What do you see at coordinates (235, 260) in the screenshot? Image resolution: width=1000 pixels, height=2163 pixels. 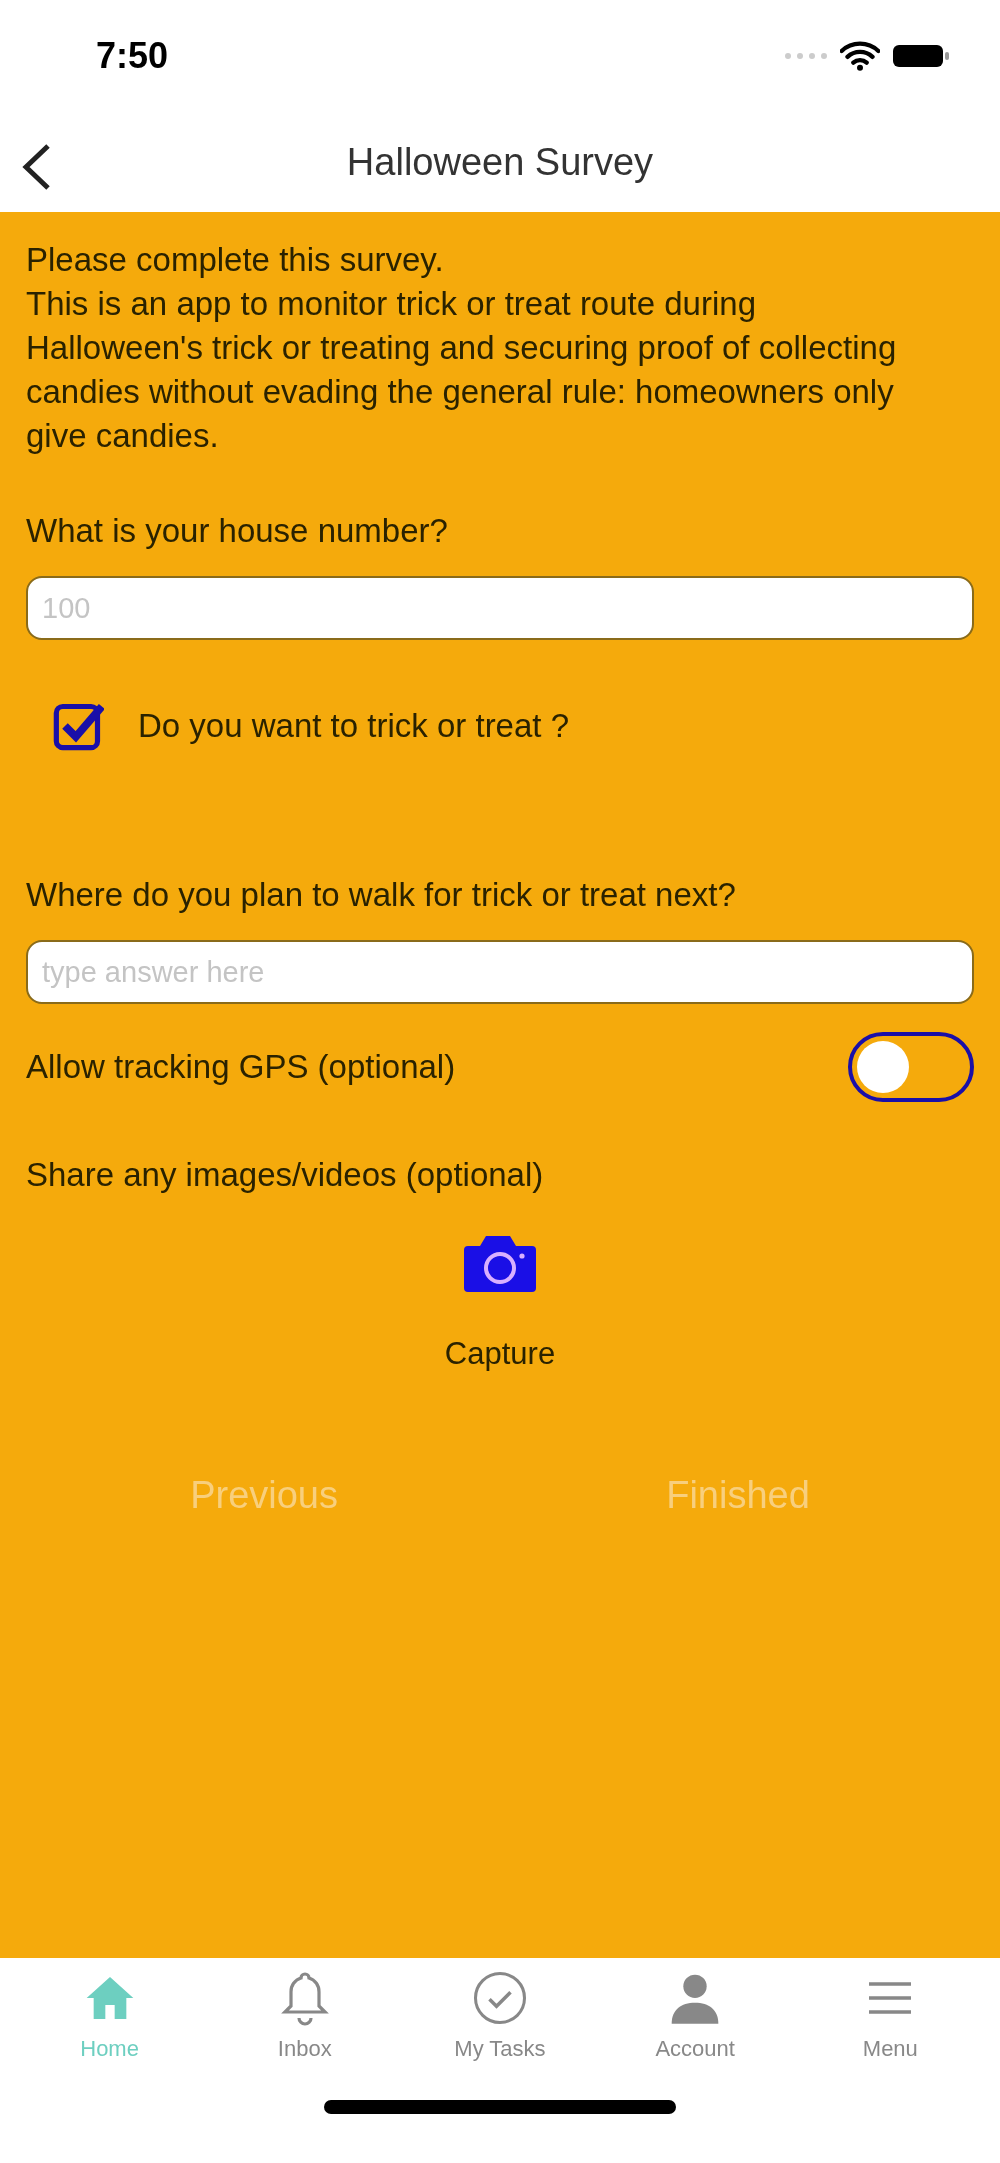 I see `intro-paragraph: Please complete this survey.` at bounding box center [235, 260].